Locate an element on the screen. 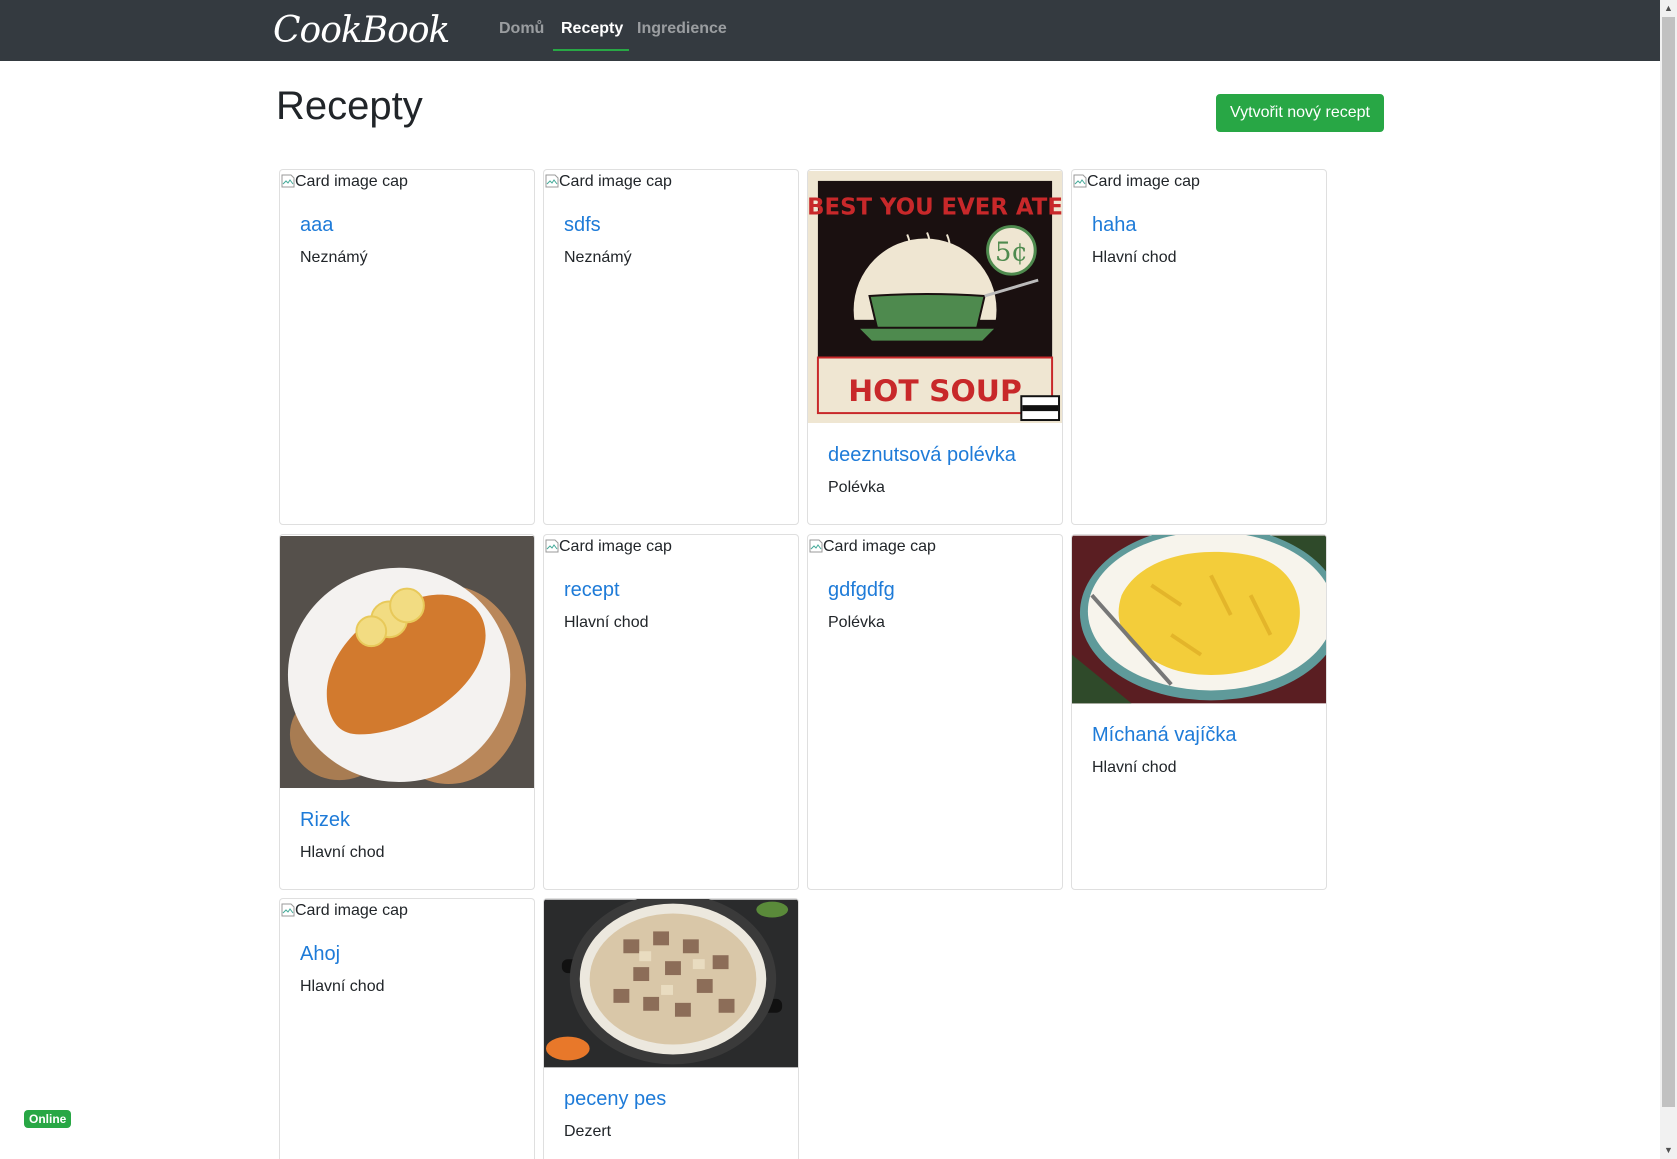 The height and width of the screenshot is (1159, 1677). recipe-title: haha is located at coordinates (1199, 225).